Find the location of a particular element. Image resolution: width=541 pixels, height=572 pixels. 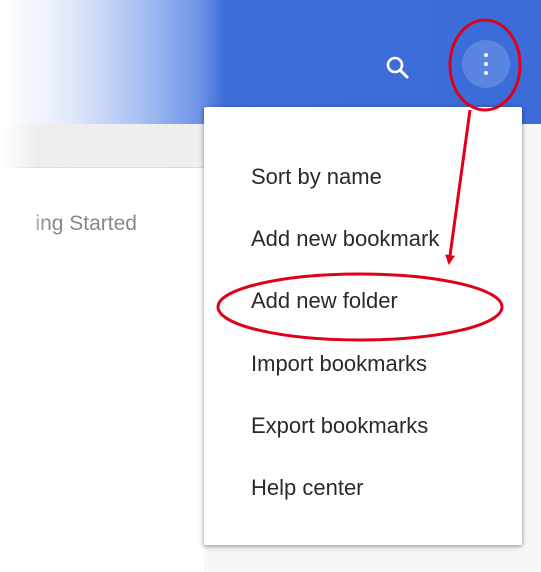

search-button is located at coordinates (398, 68).